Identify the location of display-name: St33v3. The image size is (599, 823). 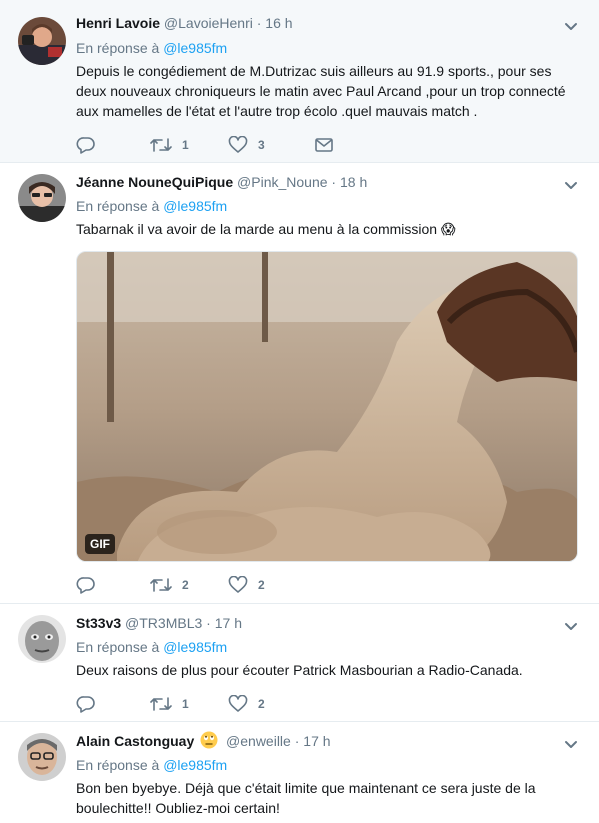
(98, 623).